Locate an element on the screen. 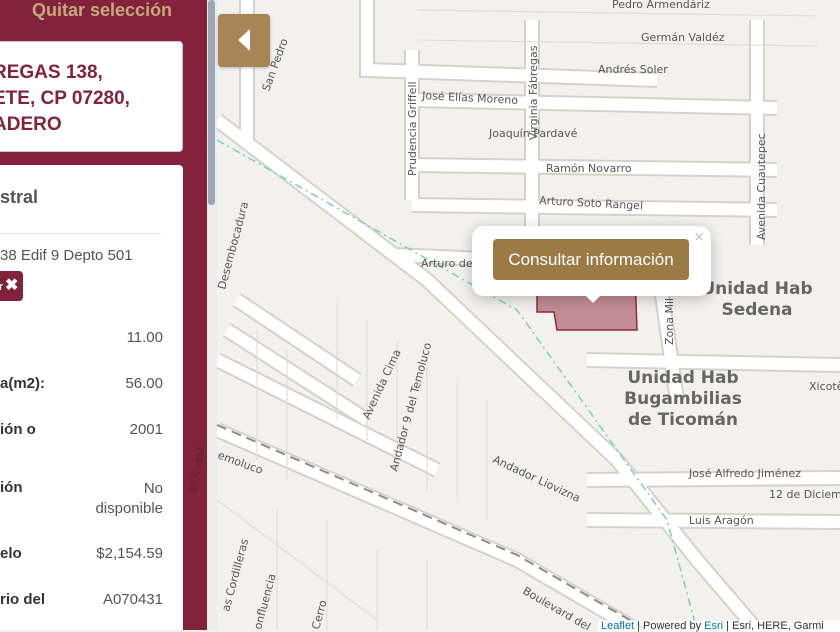 The image size is (840, 632). street-label: Arturo de is located at coordinates (447, 263).